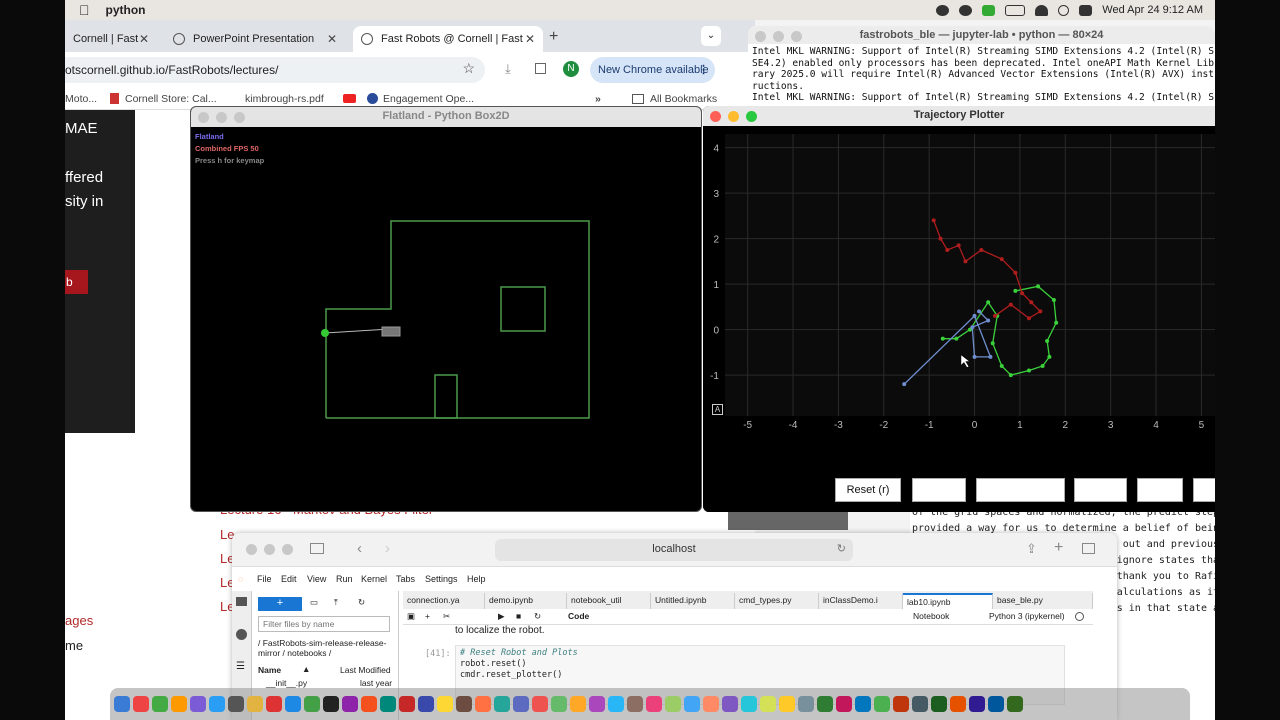 The image size is (1280, 720). I want to click on sidebar-link: me, so click(74, 645).